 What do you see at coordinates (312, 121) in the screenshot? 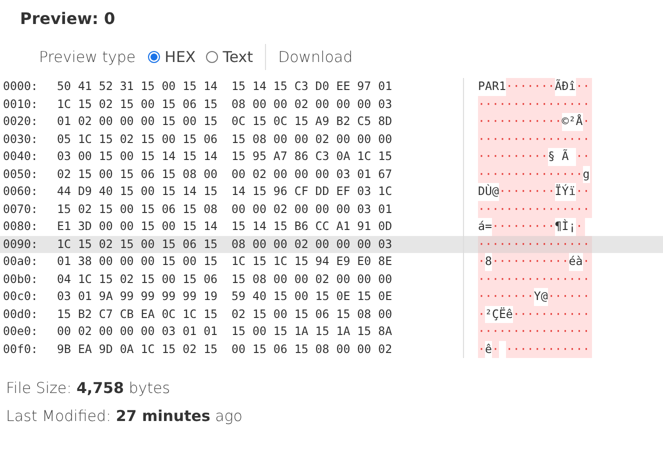
I see `hex-bytes: 0C 15 0C 15 A9 B2 C5 8D` at bounding box center [312, 121].